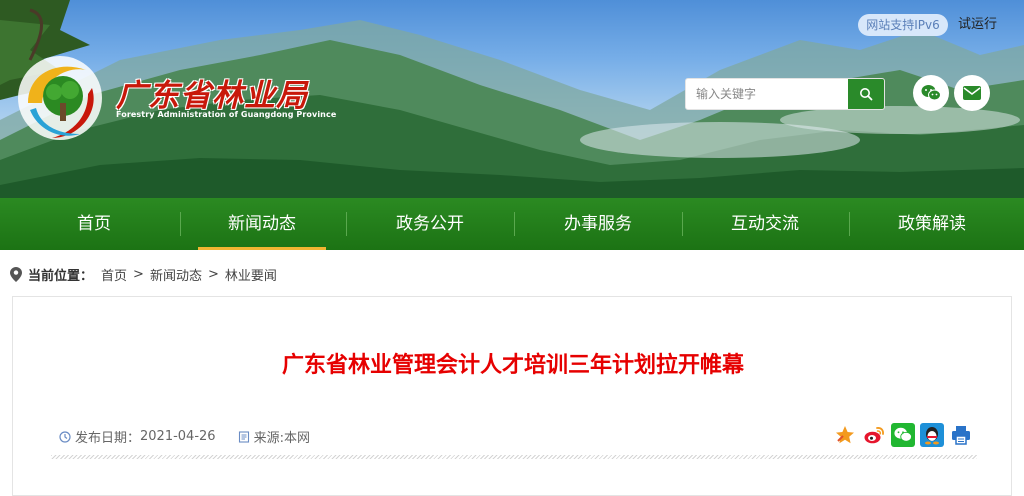  I want to click on mail-button, so click(972, 93).